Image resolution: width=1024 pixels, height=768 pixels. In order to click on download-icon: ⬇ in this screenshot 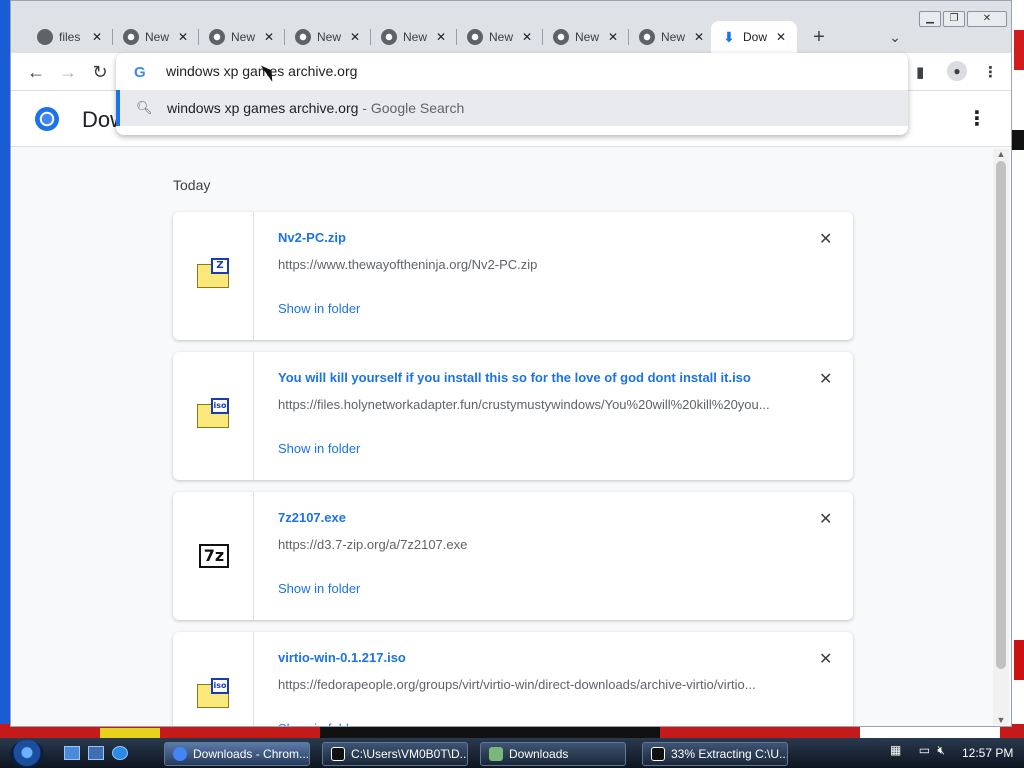, I will do `click(729, 37)`.